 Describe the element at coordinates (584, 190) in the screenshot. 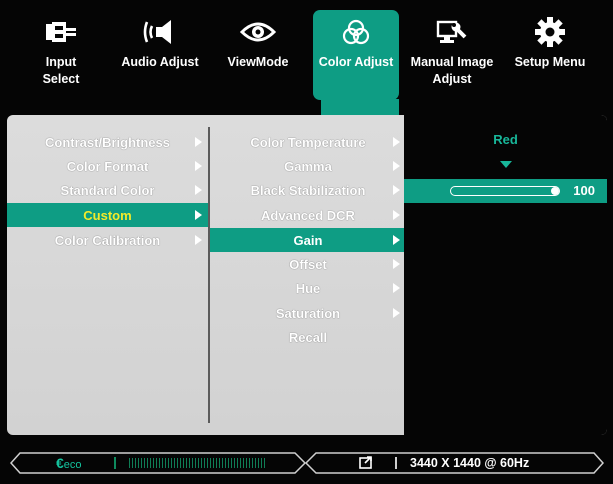

I see `slider-value: 100` at that location.